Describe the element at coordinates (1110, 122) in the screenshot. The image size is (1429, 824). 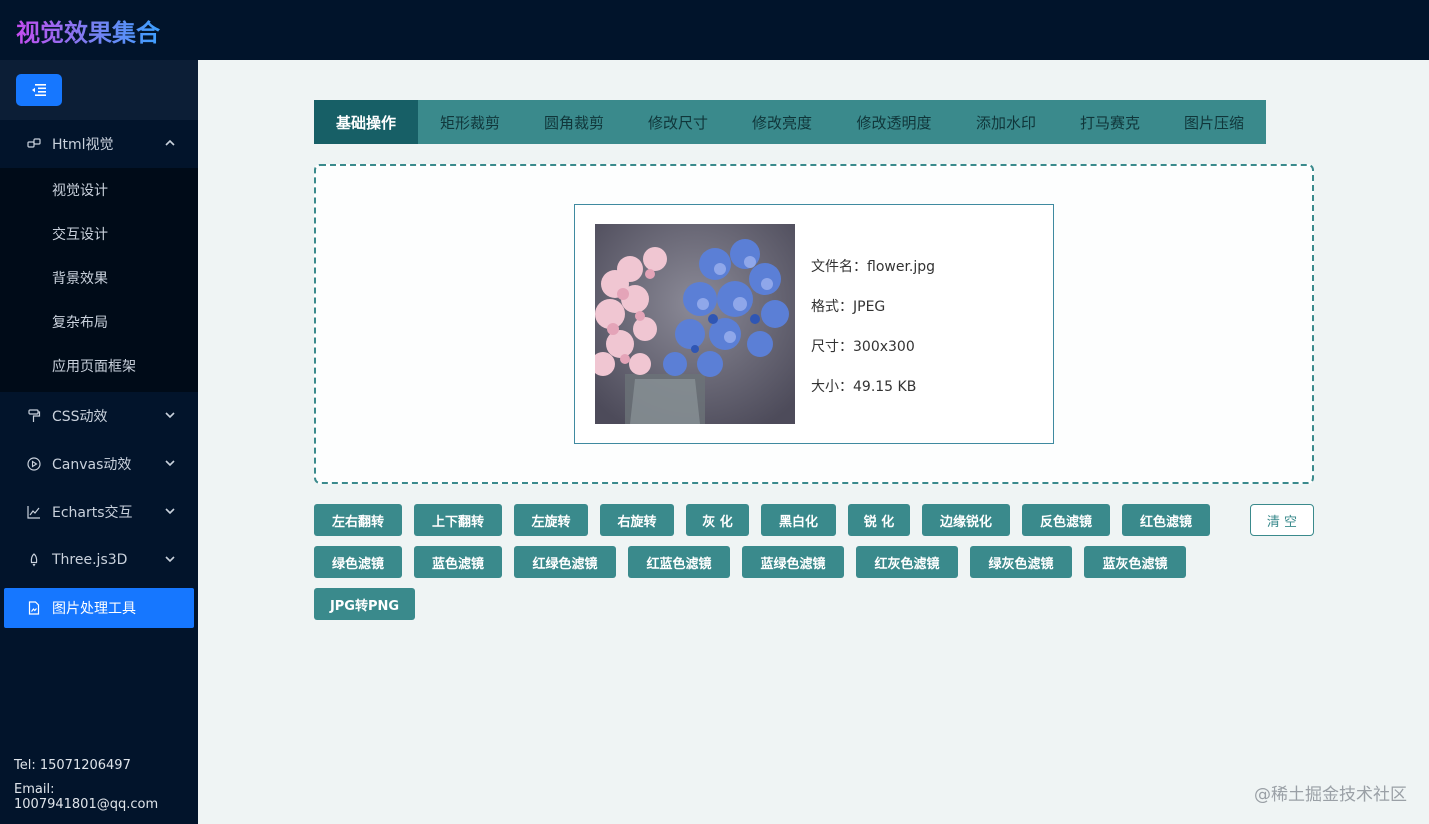
I see `tab-mosaic: 打马赛克` at that location.